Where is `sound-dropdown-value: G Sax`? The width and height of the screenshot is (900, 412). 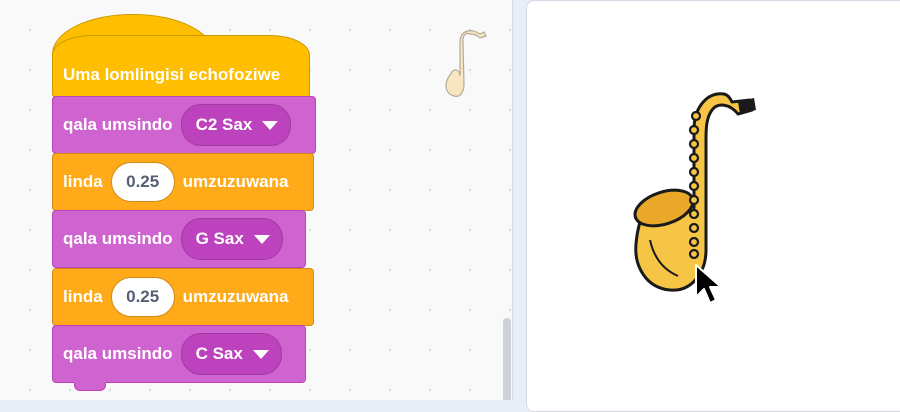 sound-dropdown-value: G Sax is located at coordinates (219, 238).